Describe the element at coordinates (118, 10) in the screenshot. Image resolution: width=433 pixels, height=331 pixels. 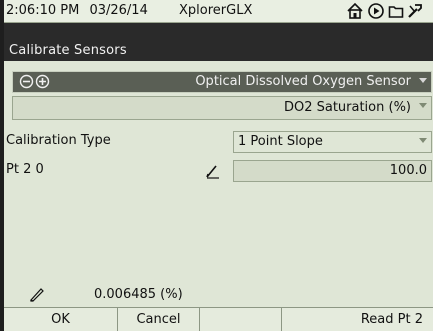
I see `status-date: 03/26/14` at that location.